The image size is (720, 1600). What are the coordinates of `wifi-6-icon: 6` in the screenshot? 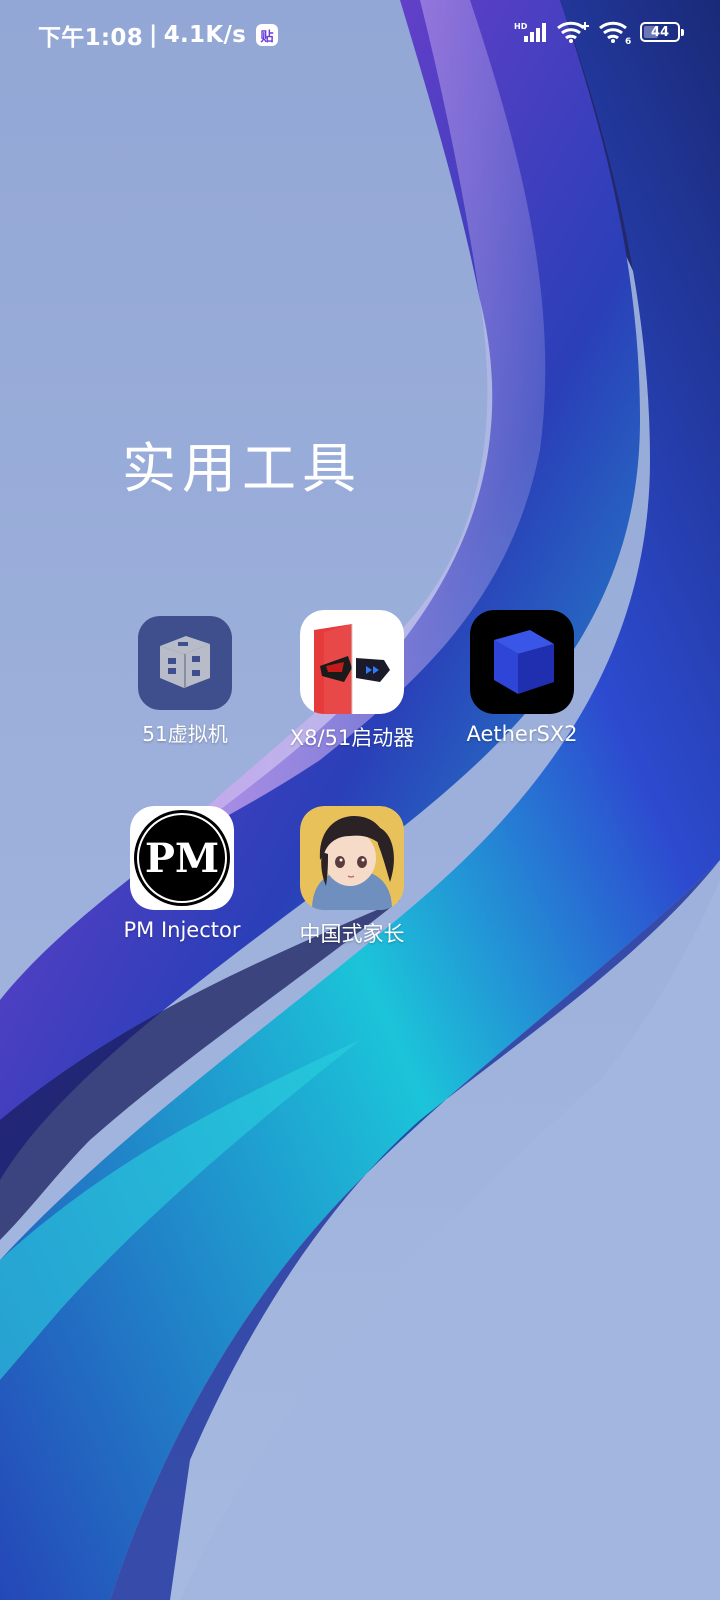 It's located at (615, 32).